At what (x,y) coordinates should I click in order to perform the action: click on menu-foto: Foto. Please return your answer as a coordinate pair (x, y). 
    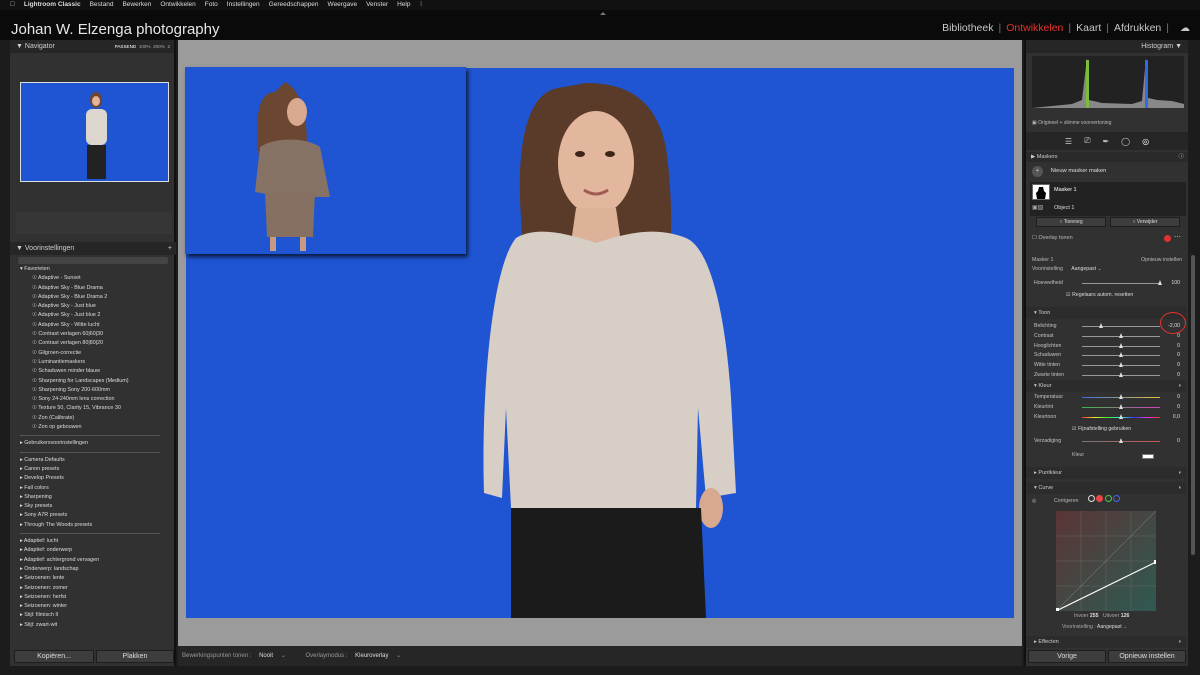
    Looking at the image, I should click on (211, 5).